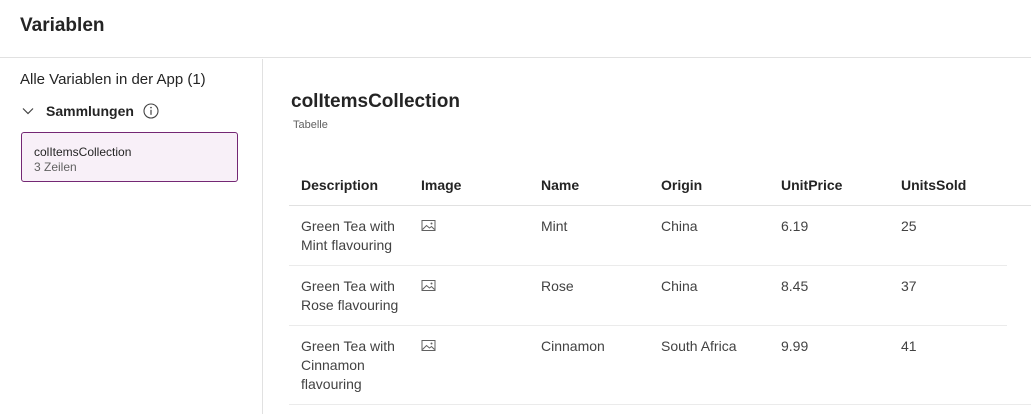 Image resolution: width=1031 pixels, height=414 pixels. I want to click on collections-group-toggle: Sammlungen, so click(89, 111).